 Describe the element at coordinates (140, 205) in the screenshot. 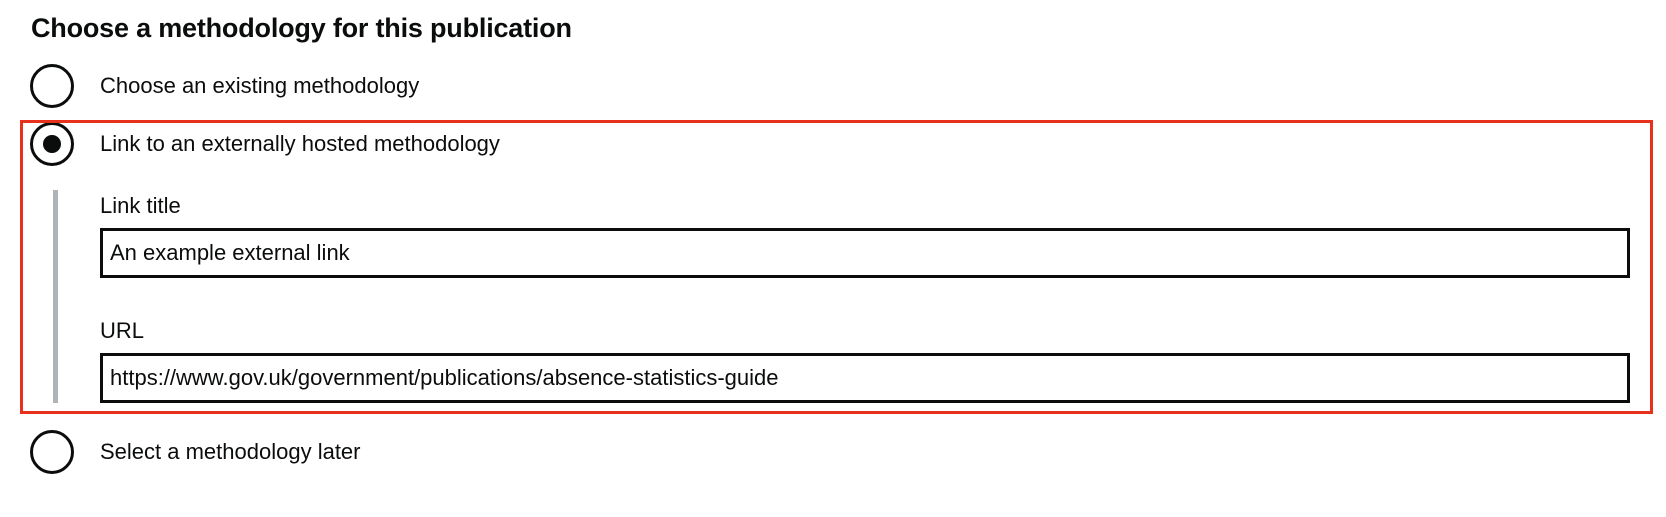

I see `link-title-label: Link title` at that location.